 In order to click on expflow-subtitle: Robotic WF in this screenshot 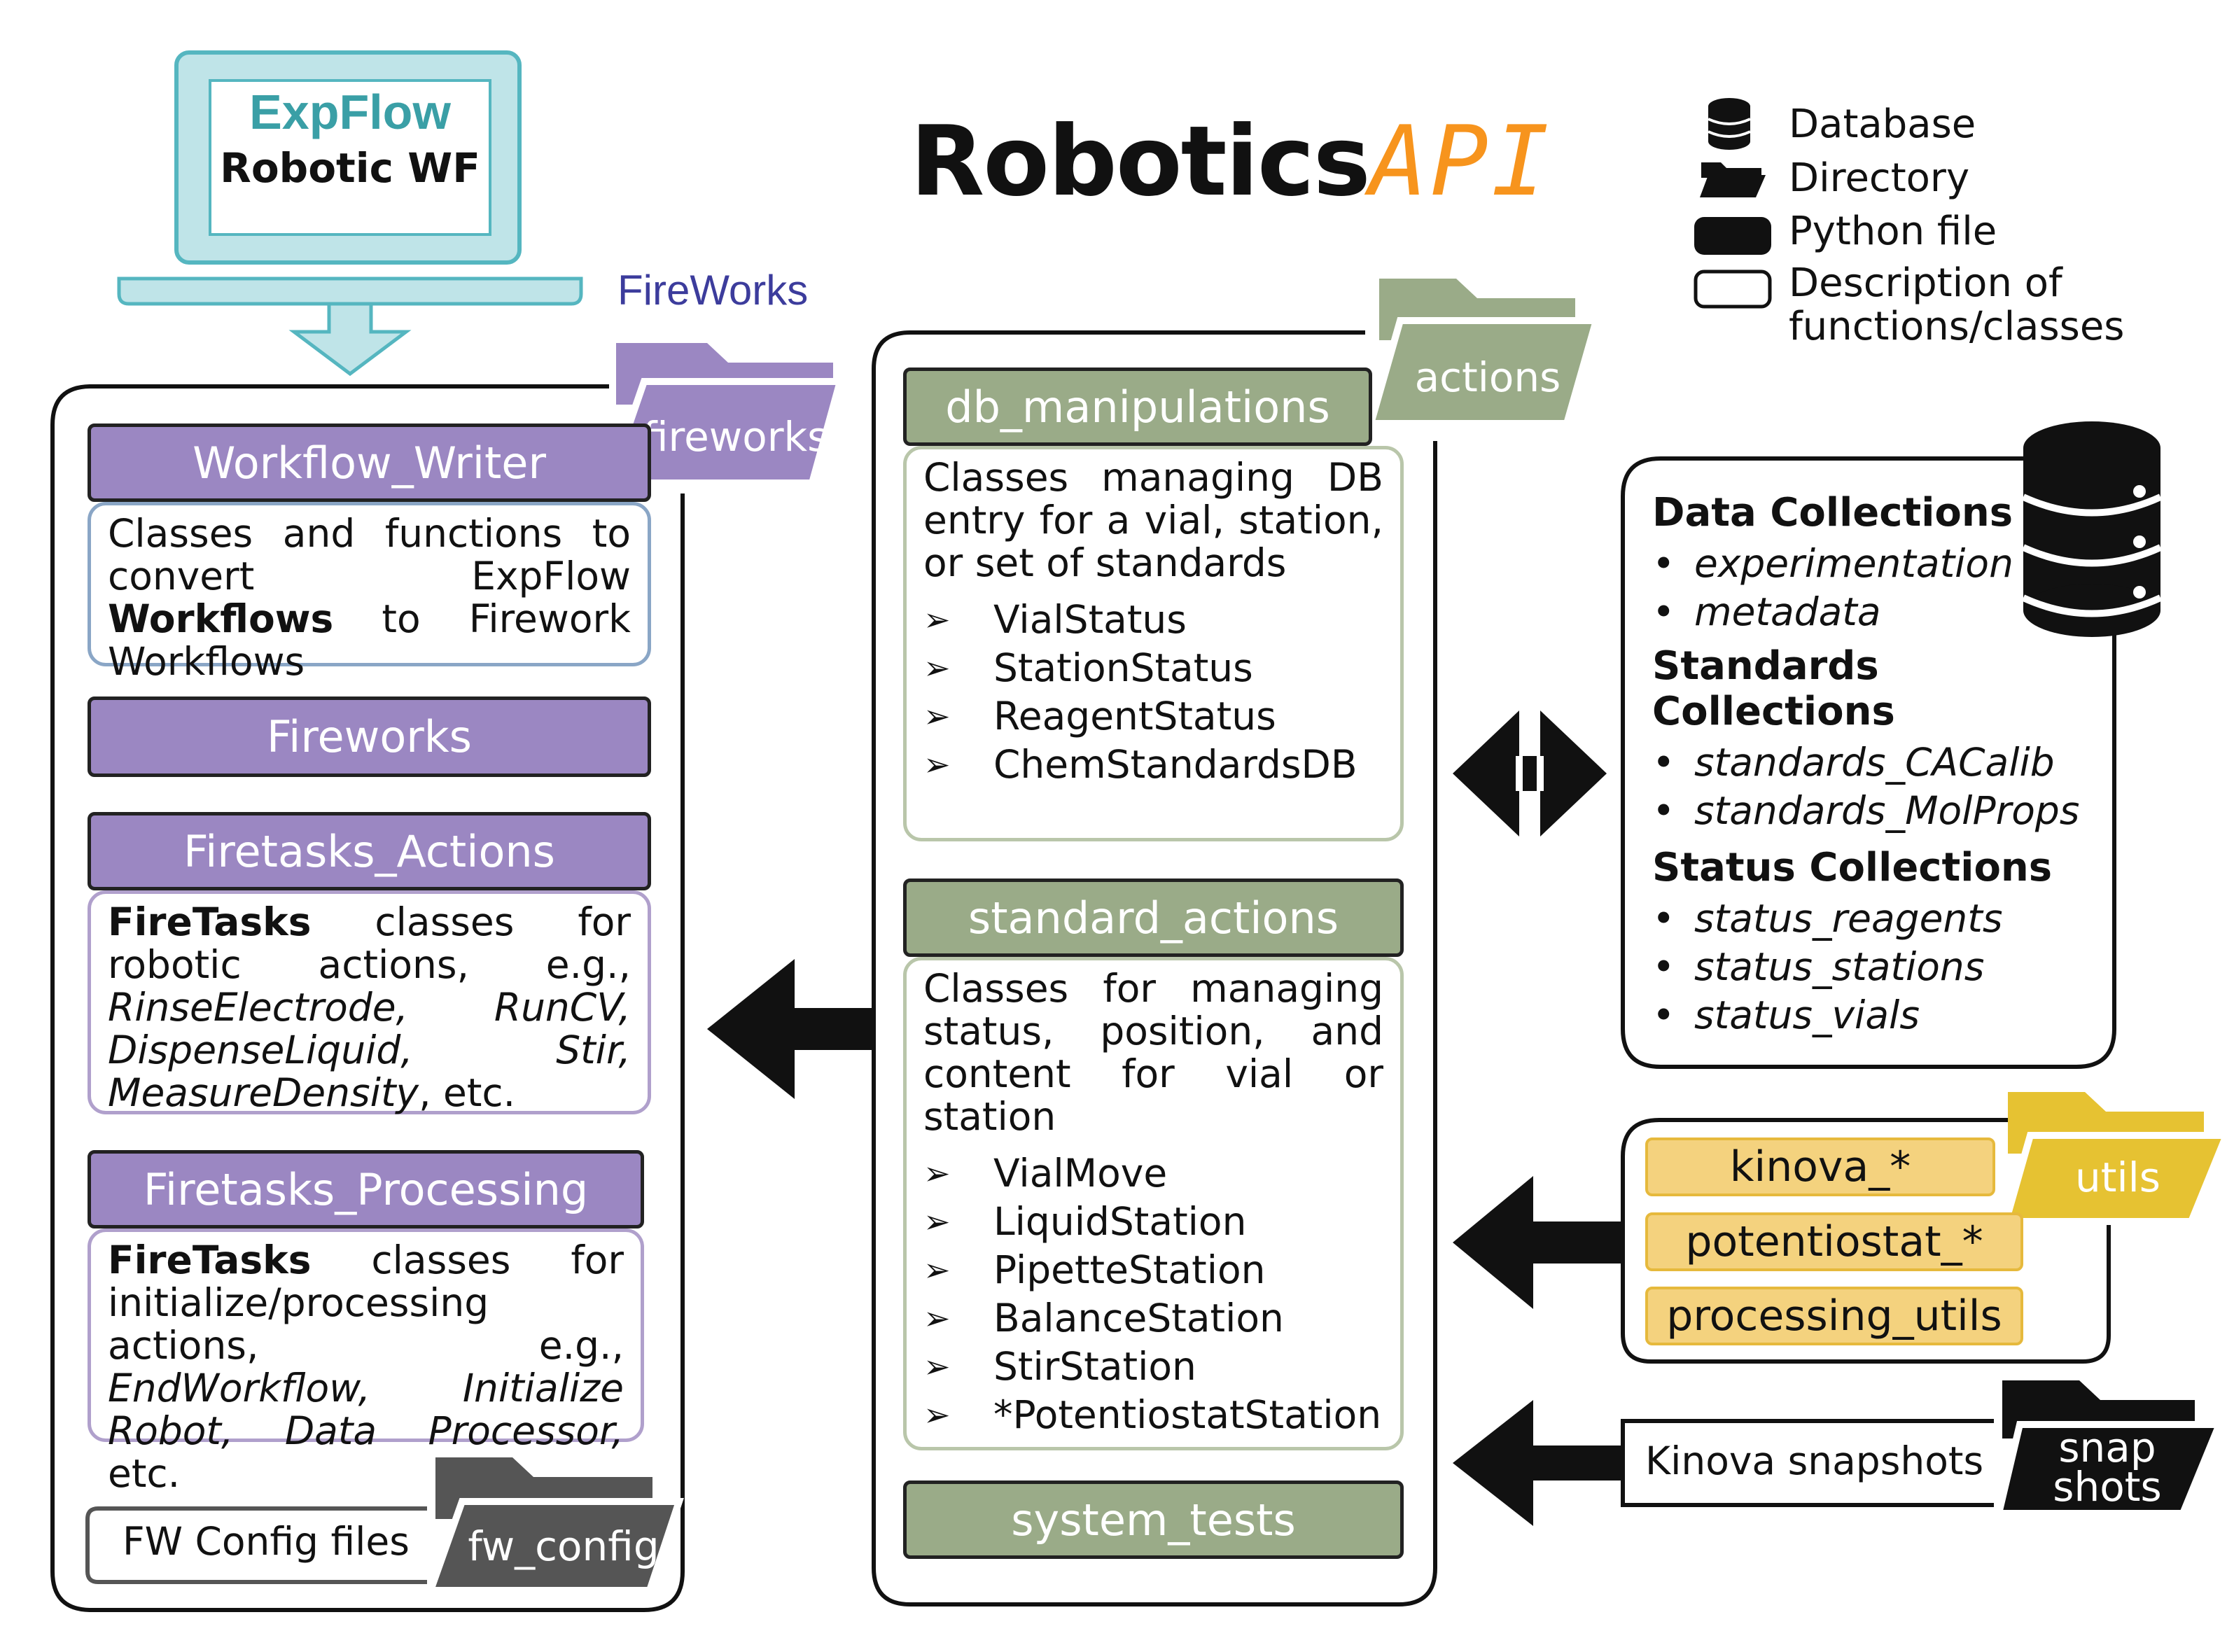, I will do `click(350, 168)`.